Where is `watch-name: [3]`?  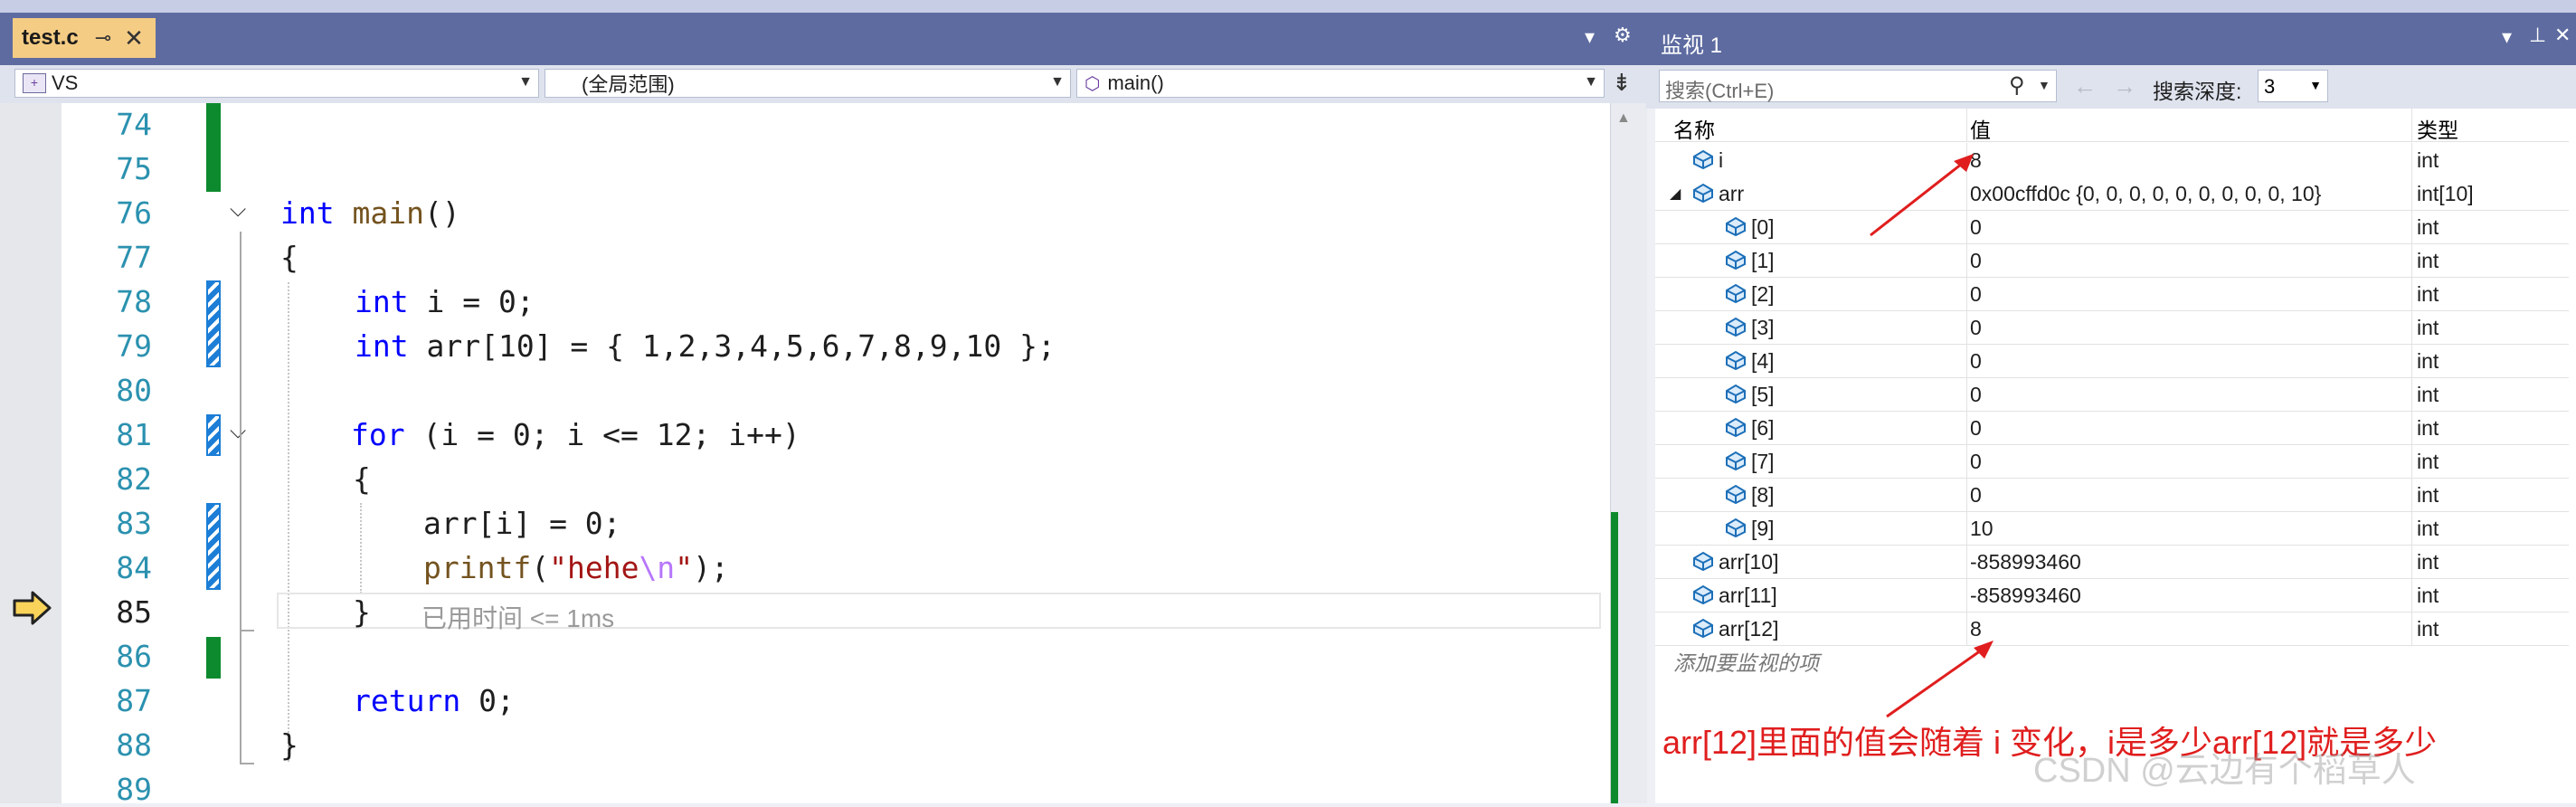 watch-name: [3] is located at coordinates (1763, 327).